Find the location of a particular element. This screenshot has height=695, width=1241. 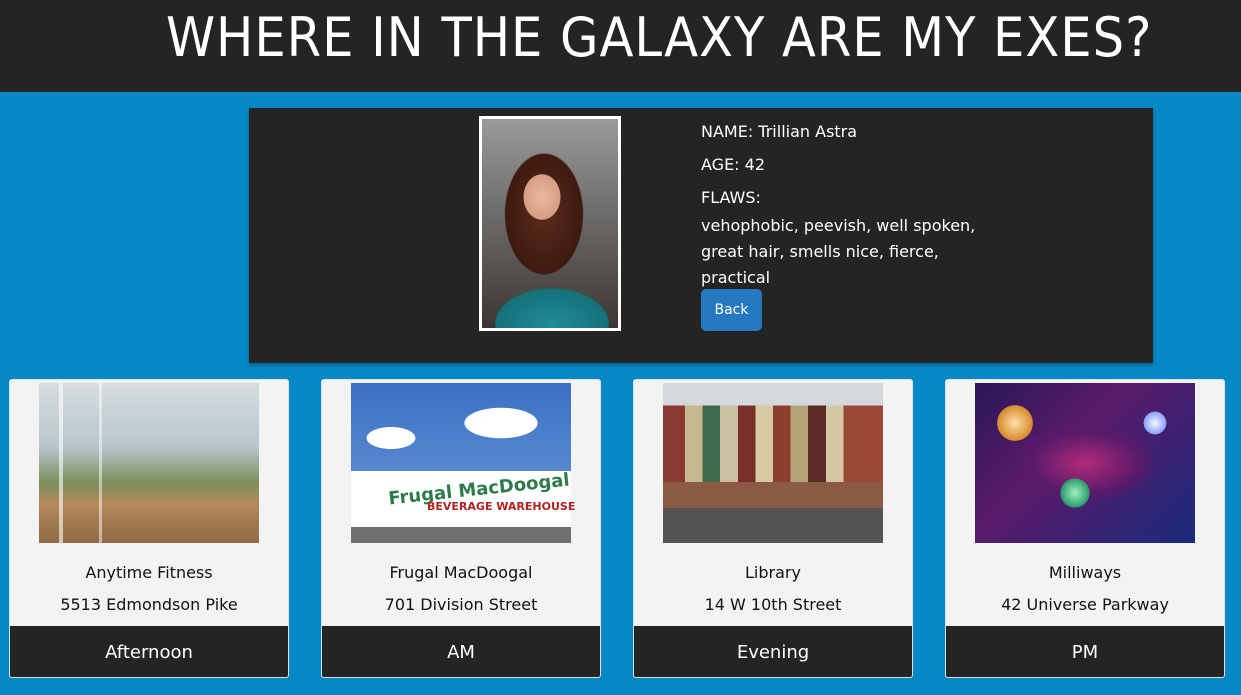

site-header: WHERE IN THE GALAXY ARE MY EXES? is located at coordinates (620, 46).